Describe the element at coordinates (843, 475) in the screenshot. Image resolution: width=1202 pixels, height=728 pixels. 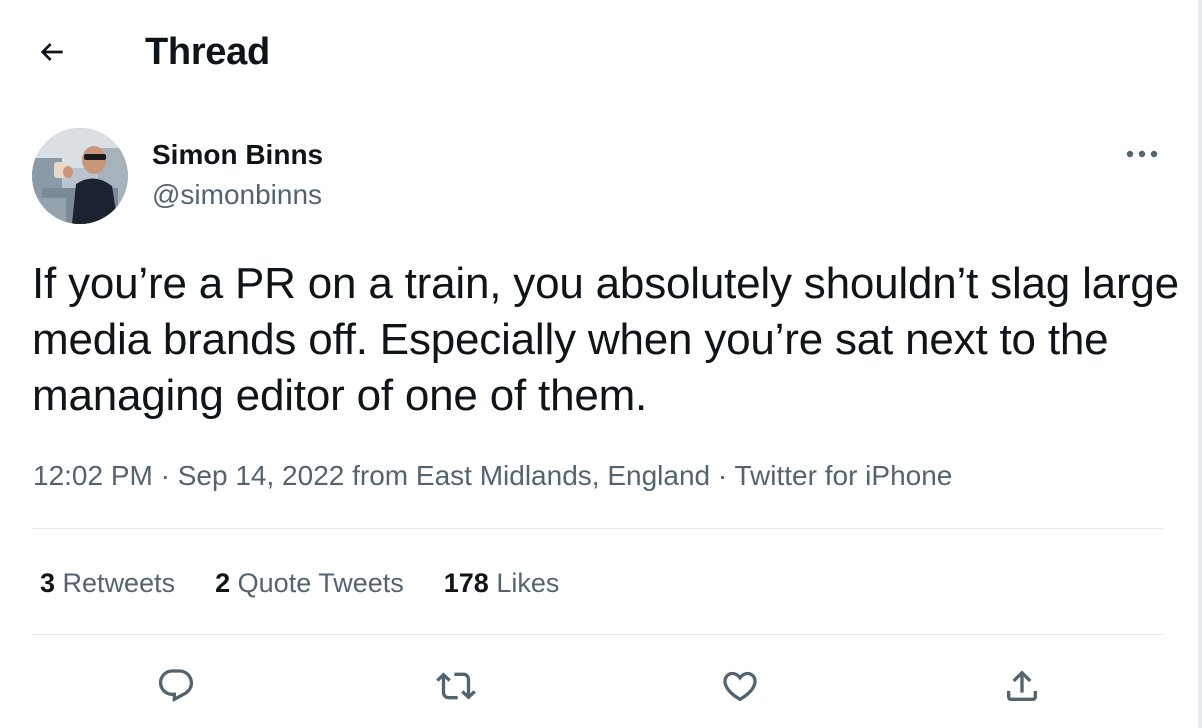
I see `tweet-source: Twitter for iPhone` at that location.